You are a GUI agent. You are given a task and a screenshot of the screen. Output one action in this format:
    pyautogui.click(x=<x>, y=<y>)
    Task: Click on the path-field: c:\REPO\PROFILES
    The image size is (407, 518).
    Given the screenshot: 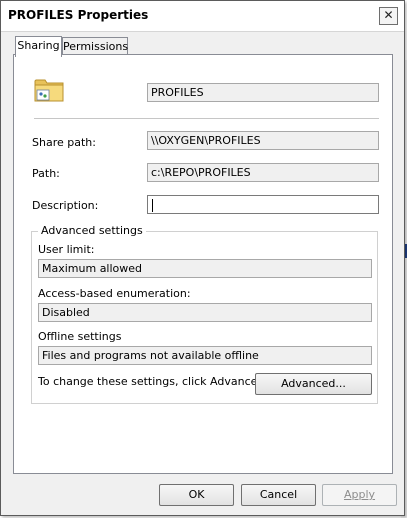 What is the action you would take?
    pyautogui.click(x=263, y=172)
    